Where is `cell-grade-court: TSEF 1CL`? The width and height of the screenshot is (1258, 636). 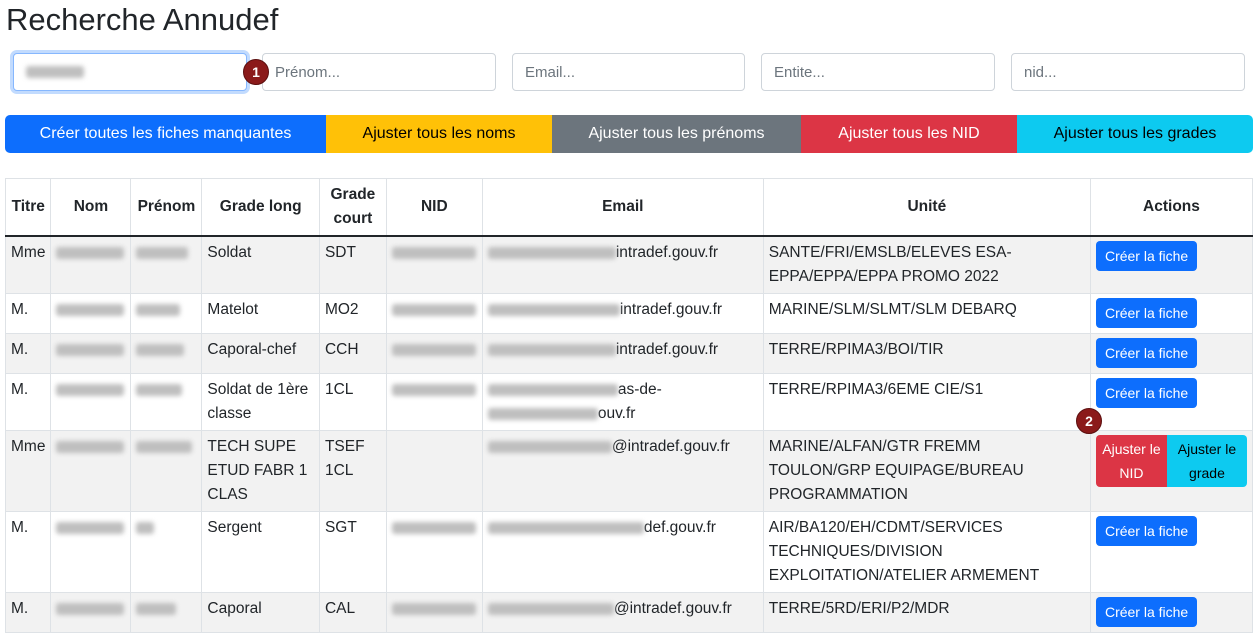
cell-grade-court: TSEF 1CL is located at coordinates (352, 471).